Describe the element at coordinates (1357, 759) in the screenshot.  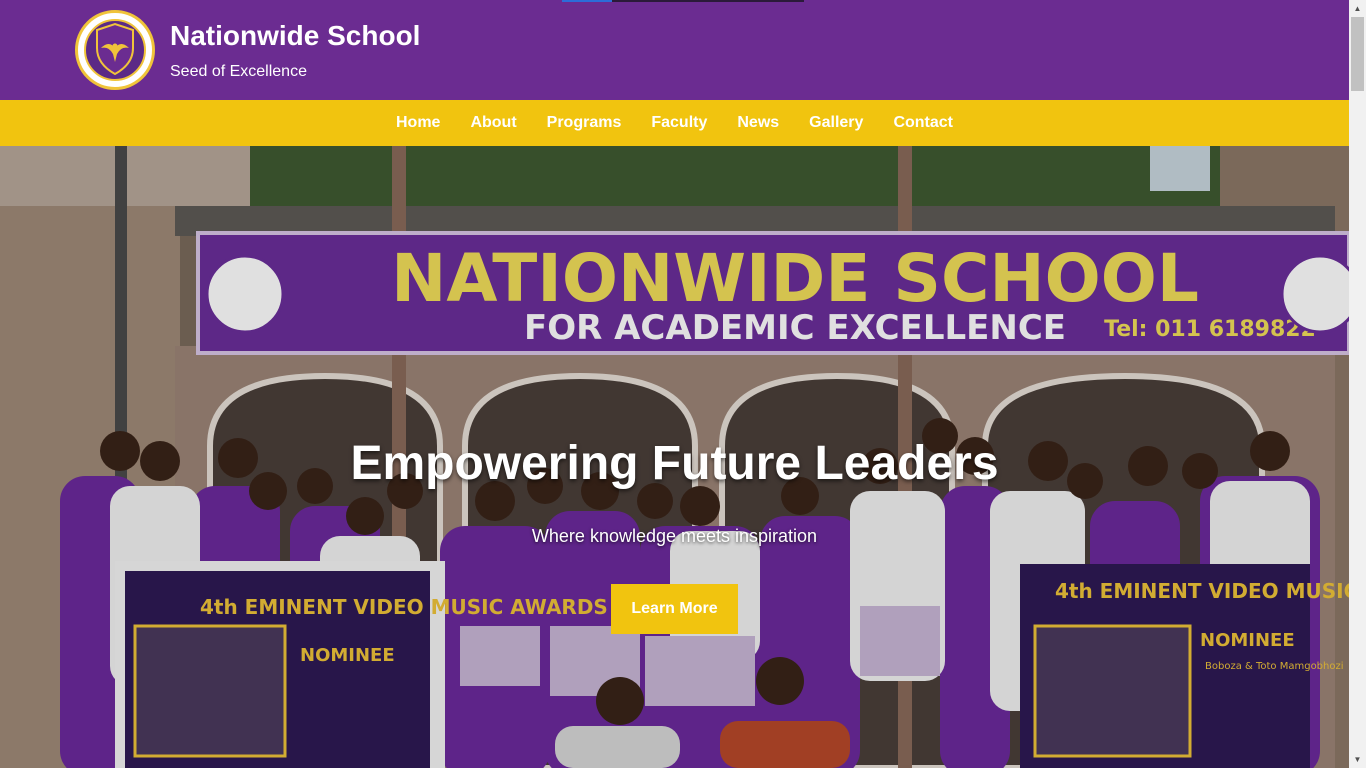
I see `scroll-down-arrow-icon: ▼` at that location.